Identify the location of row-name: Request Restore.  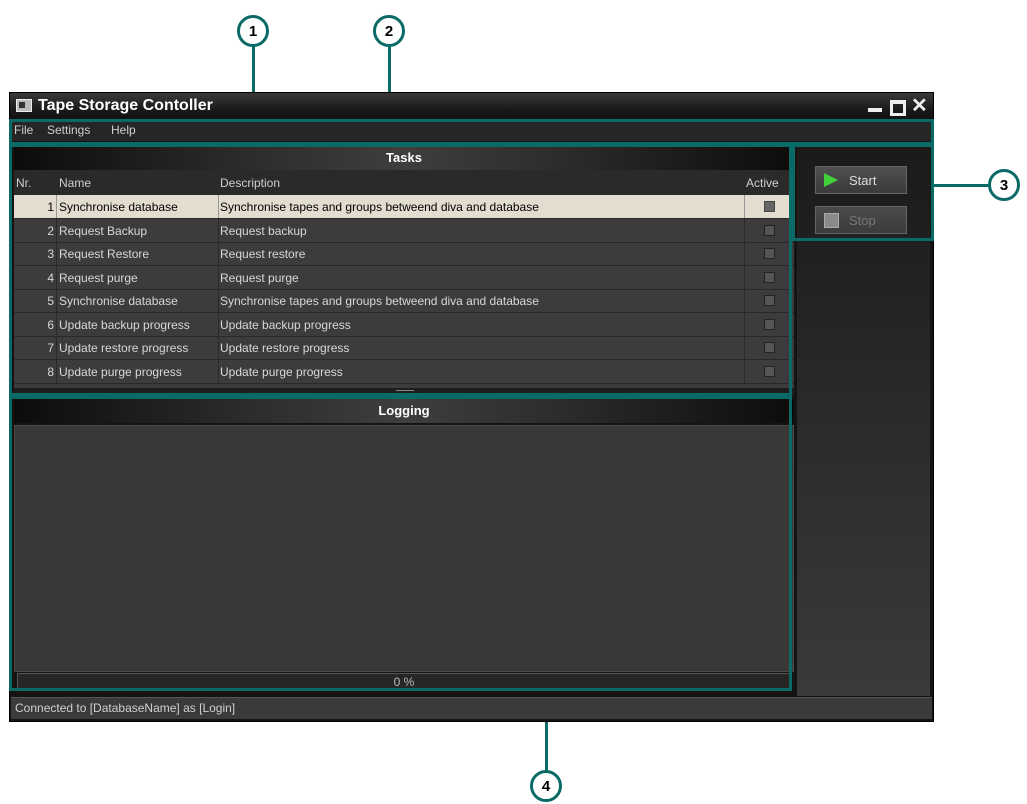
(104, 254).